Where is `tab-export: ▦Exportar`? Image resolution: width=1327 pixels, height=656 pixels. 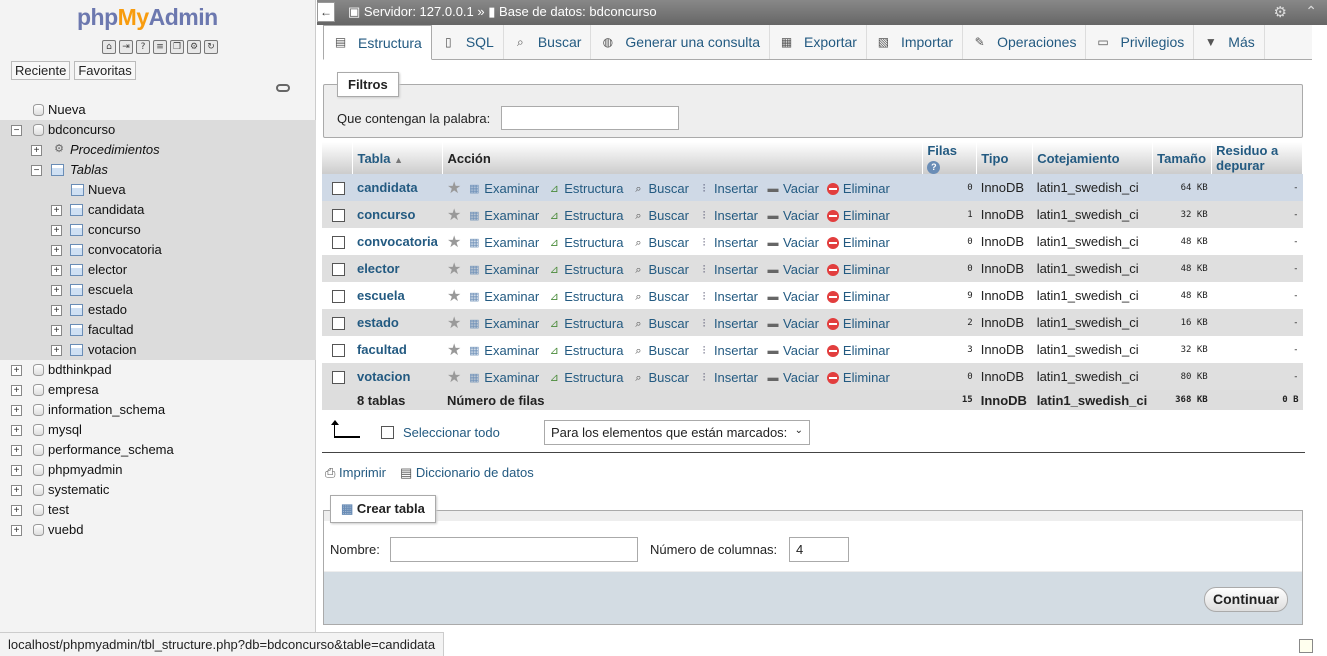
tab-export: ▦Exportar is located at coordinates (818, 42).